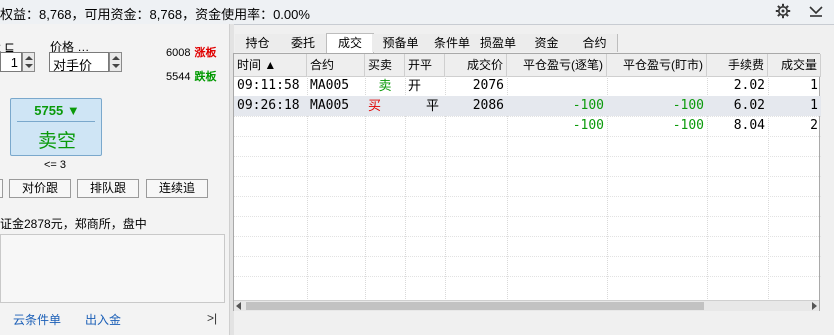  Describe the element at coordinates (178, 53) in the screenshot. I see `limit-up-price: 6008` at that location.